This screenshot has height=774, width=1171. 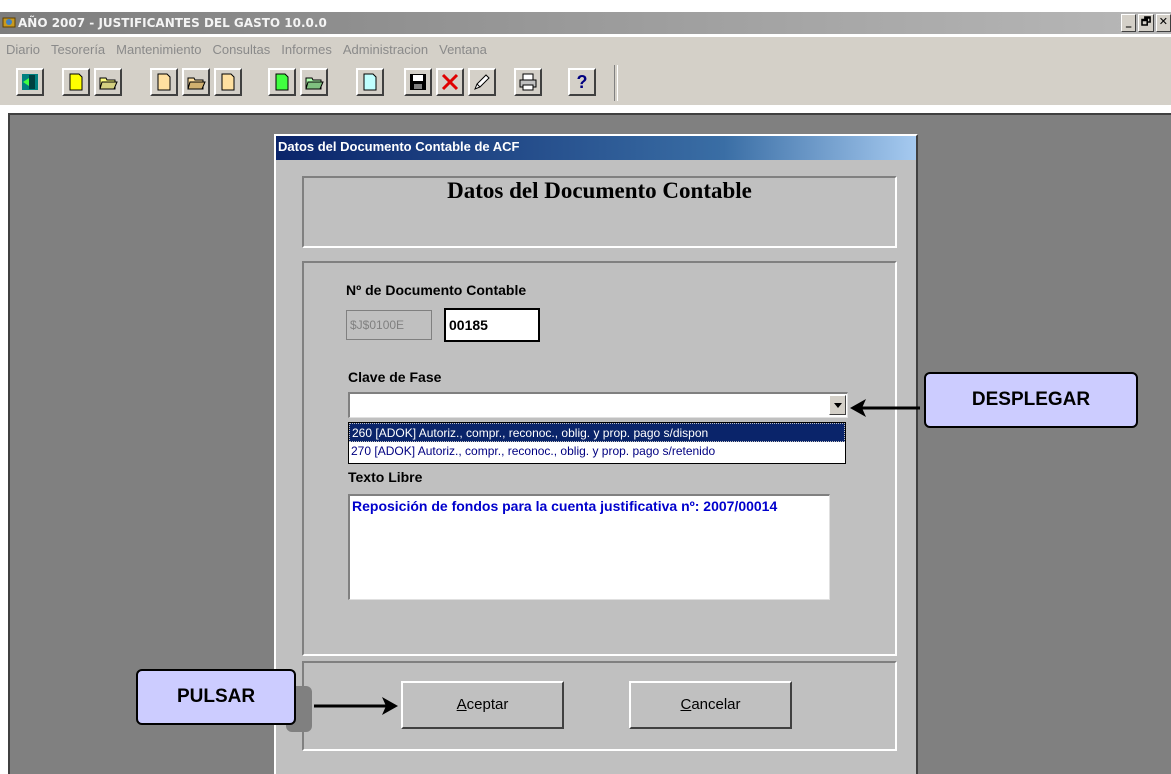 I want to click on toolbar: ?, so click(x=585, y=82).